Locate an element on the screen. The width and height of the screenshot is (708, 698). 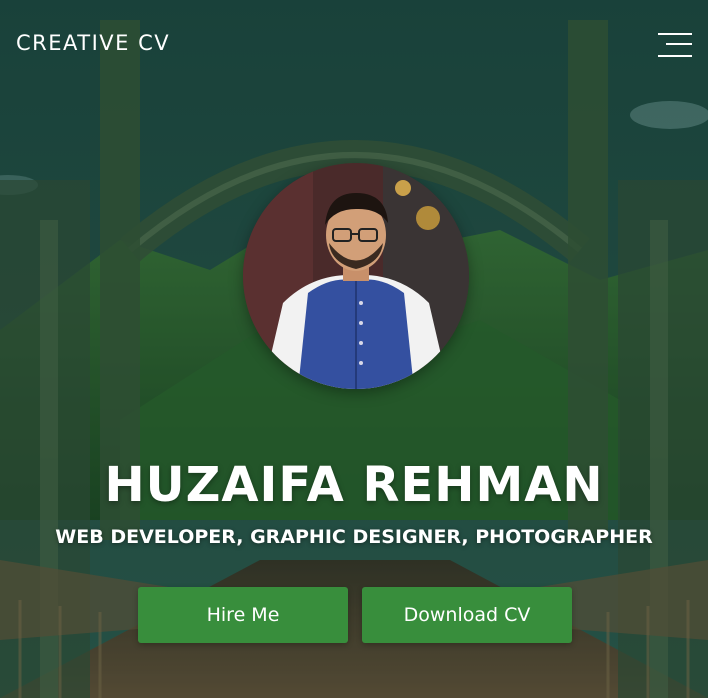
menu-line-bottom is located at coordinates (675, 56).